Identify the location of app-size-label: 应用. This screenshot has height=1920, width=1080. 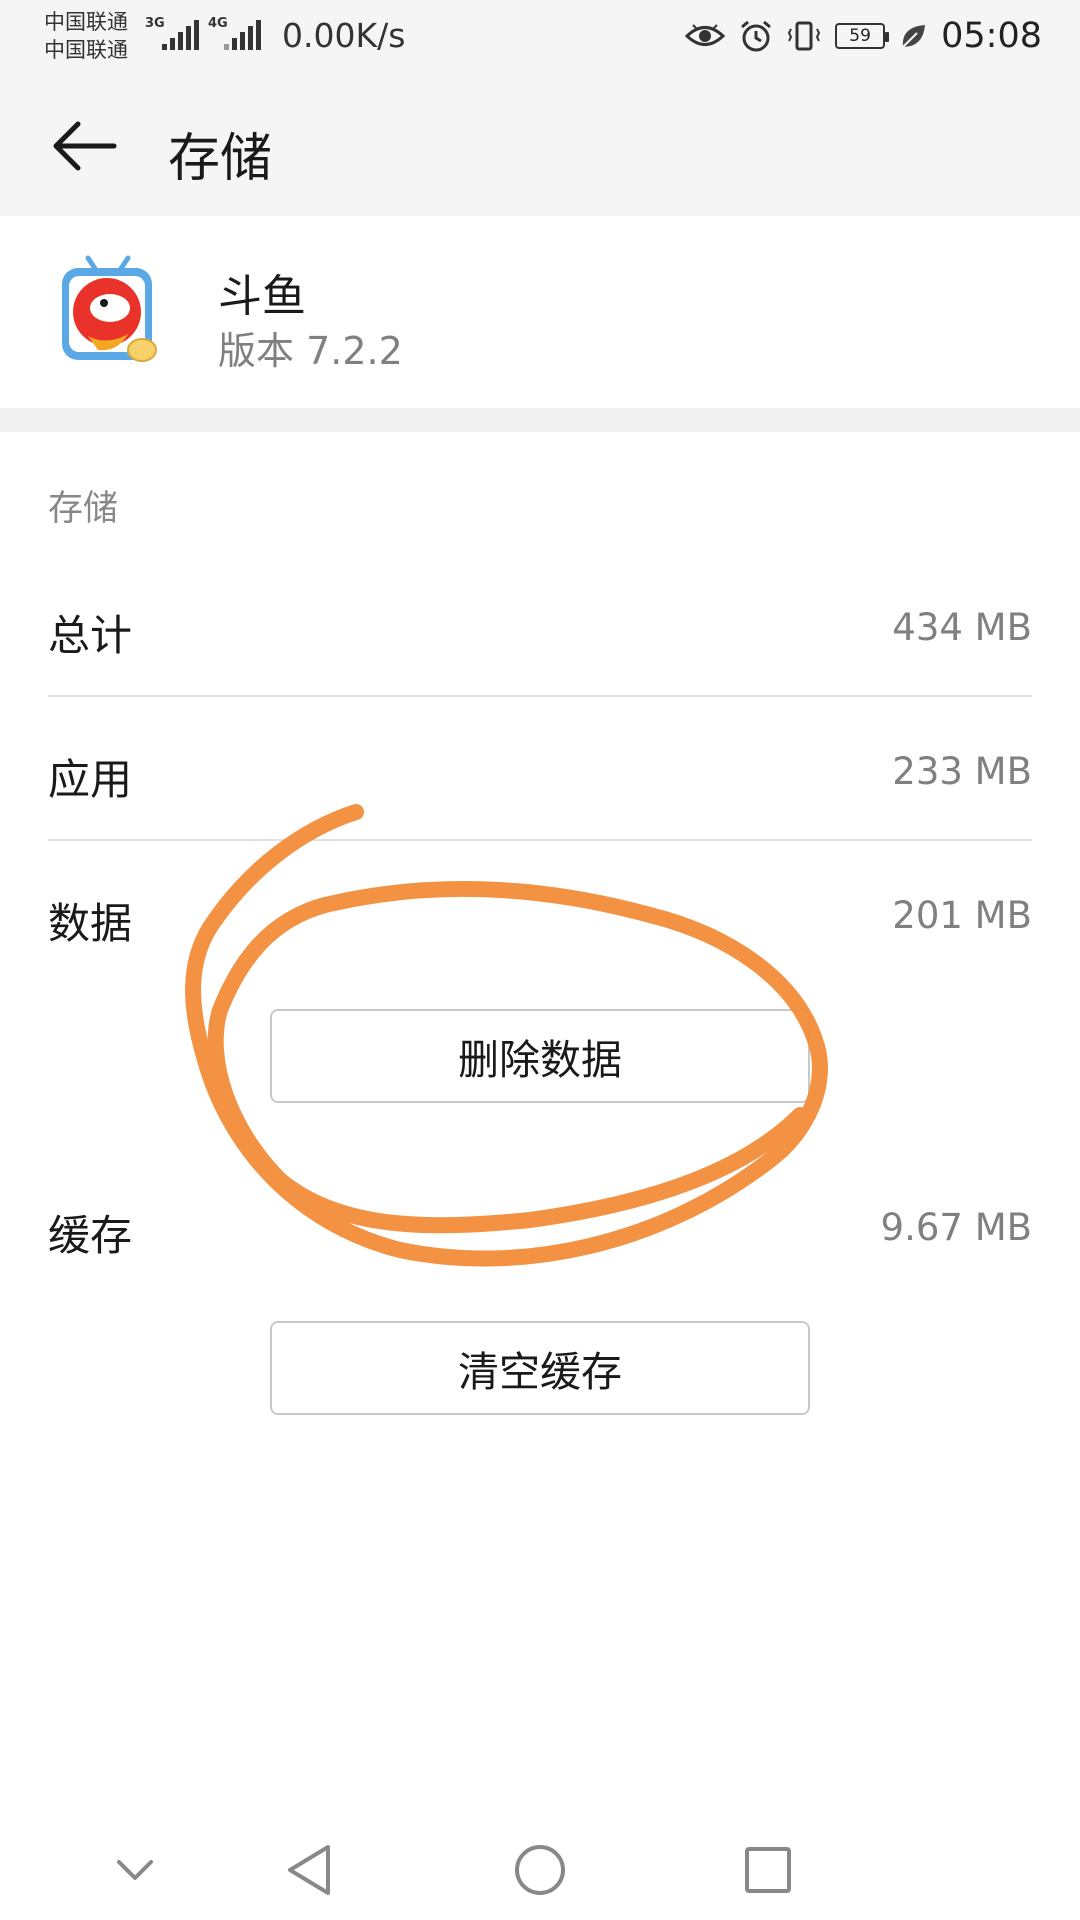
(90, 779).